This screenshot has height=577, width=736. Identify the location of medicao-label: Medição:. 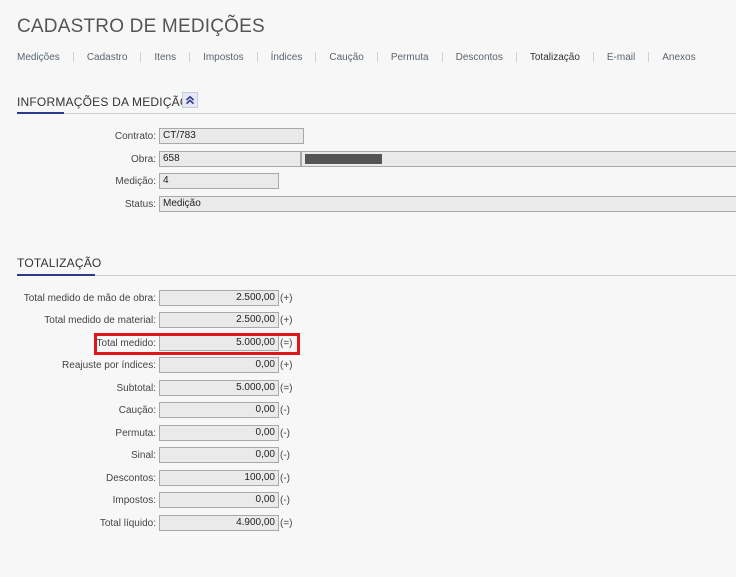
(135, 181).